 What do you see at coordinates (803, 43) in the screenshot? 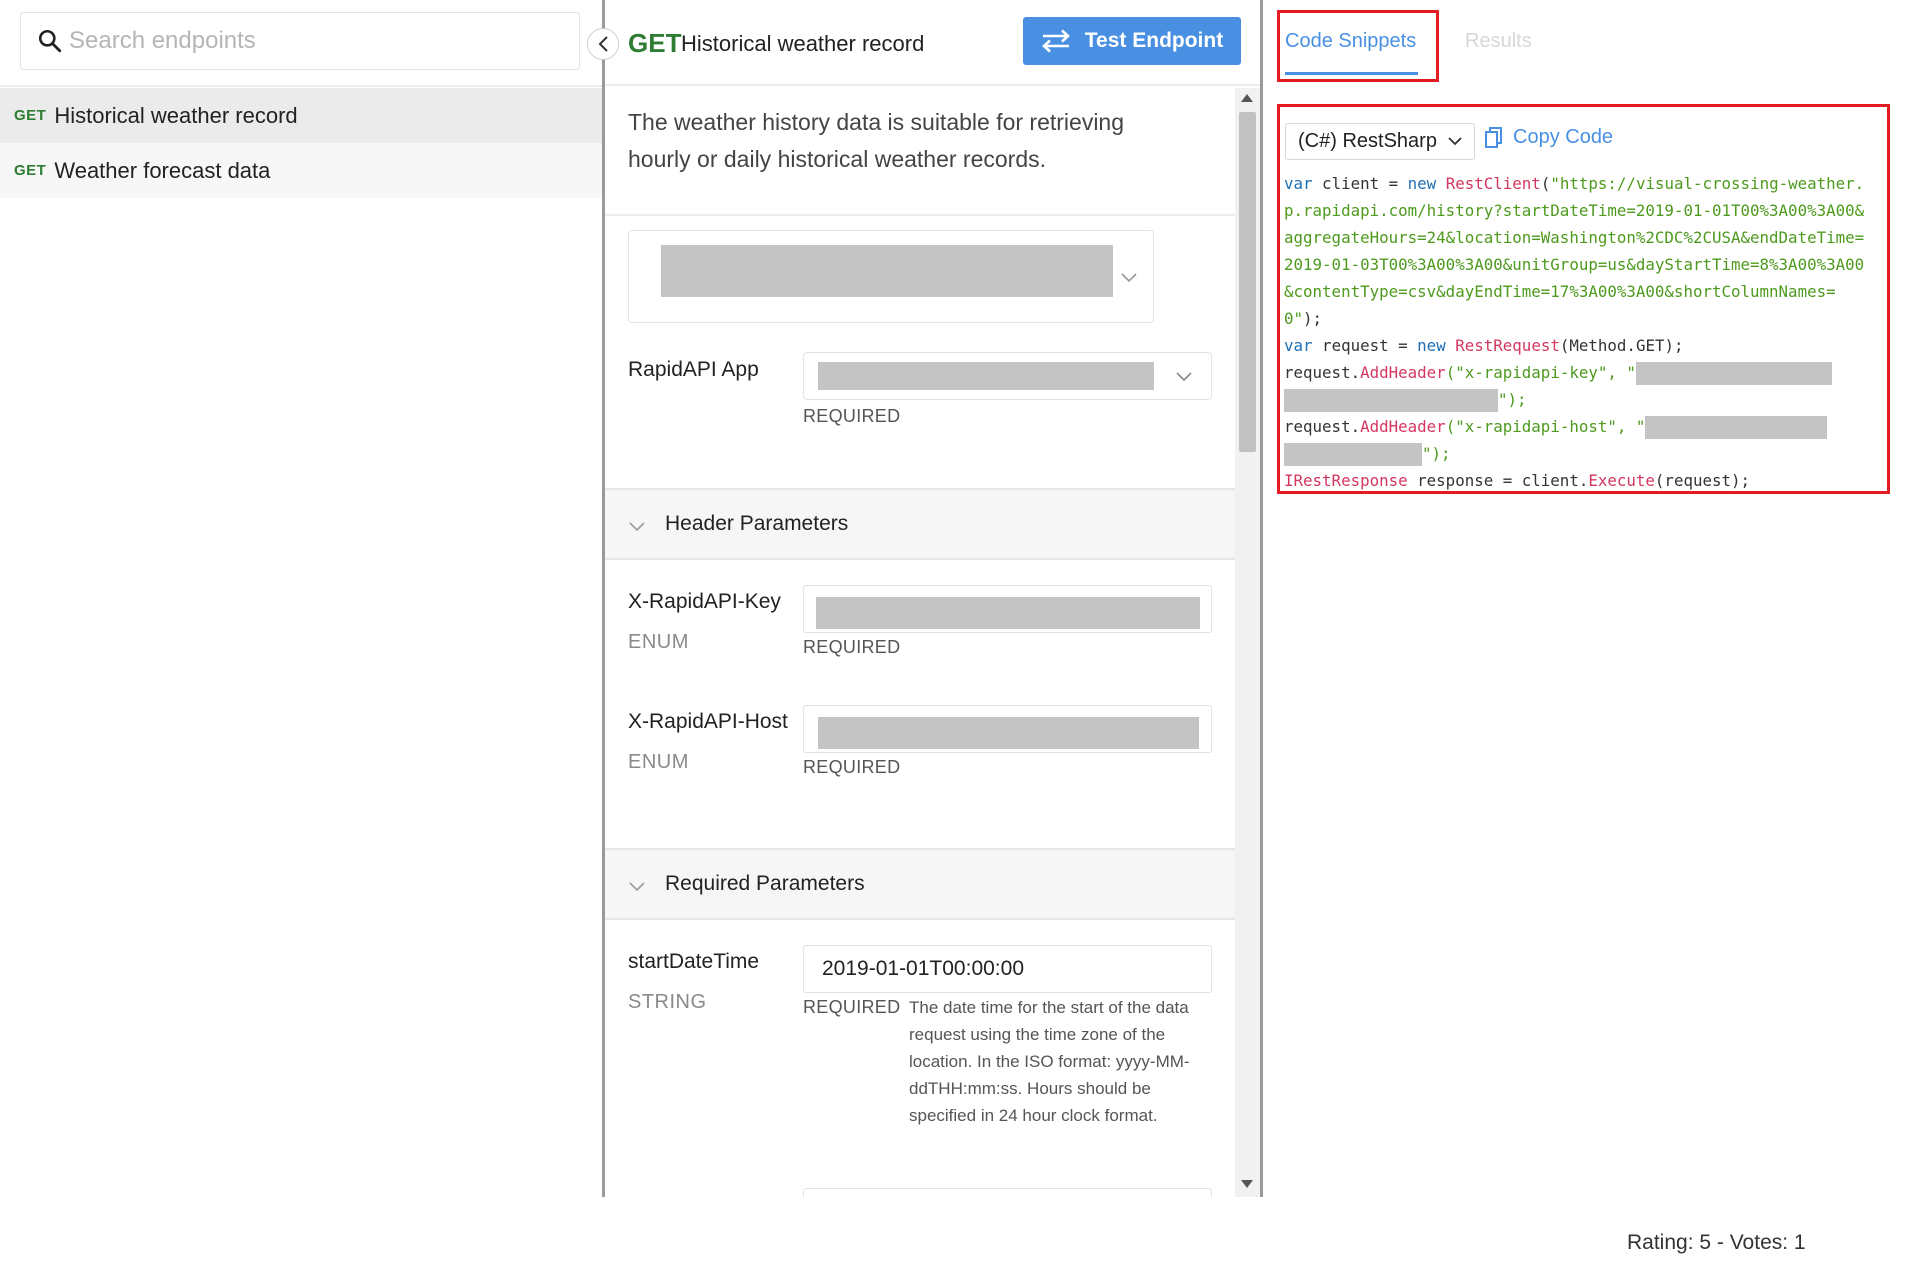
I see `endpoint-title: Historical weather record` at bounding box center [803, 43].